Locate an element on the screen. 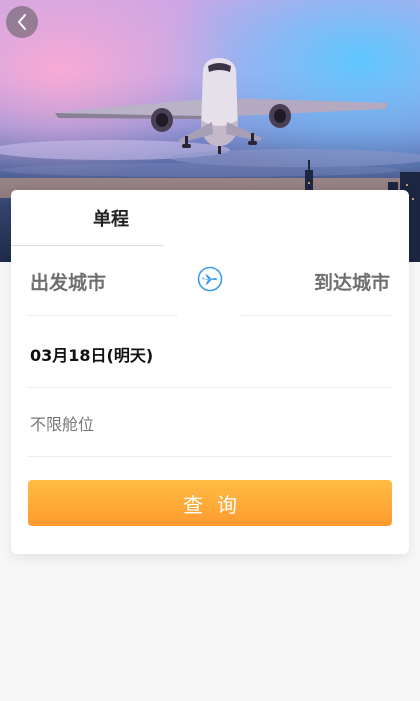  tab-divider is located at coordinates (87, 245).